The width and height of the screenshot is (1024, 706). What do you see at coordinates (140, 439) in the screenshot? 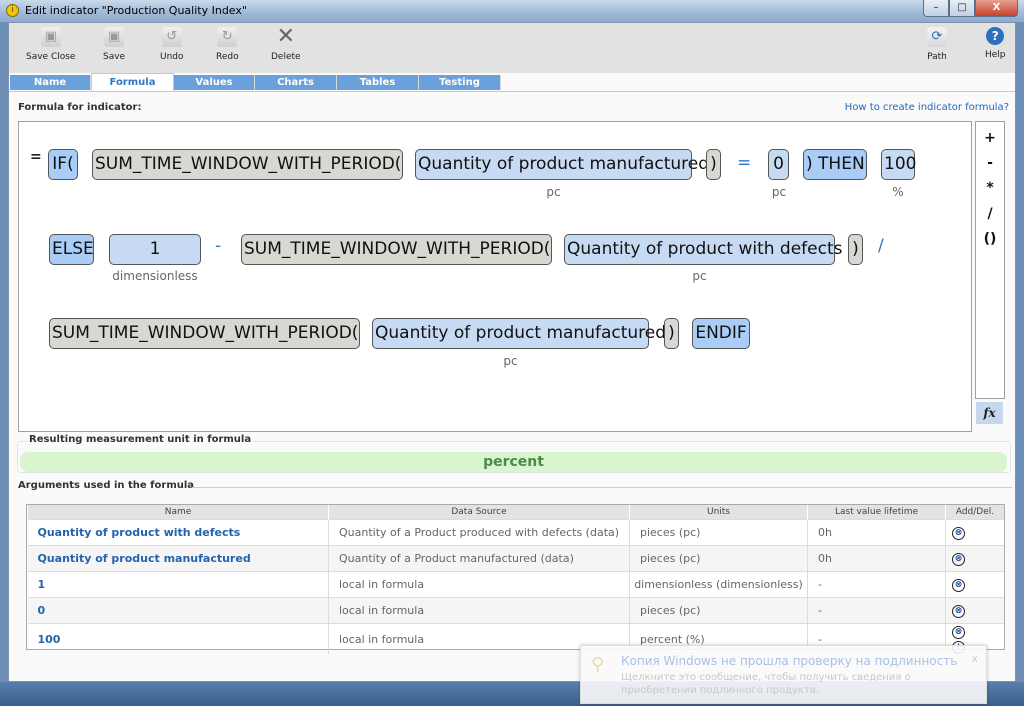
I see `result-unit-label: Resulting measurement unit in formula` at bounding box center [140, 439].